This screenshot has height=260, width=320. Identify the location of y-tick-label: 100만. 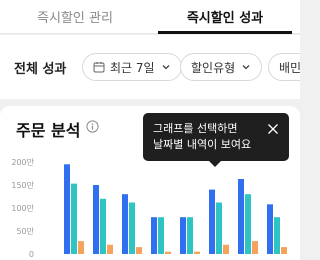
(22, 208).